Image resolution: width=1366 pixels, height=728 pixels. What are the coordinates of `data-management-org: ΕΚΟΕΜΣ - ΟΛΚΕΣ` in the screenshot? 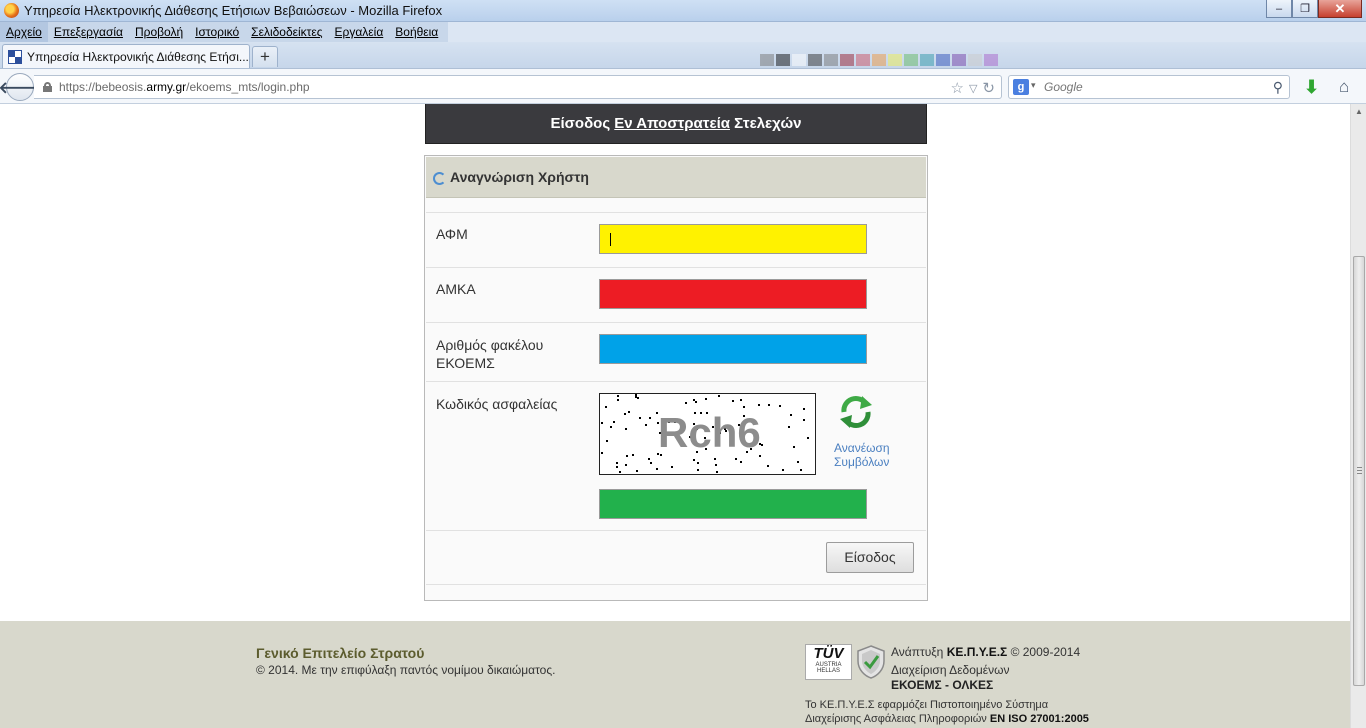 It's located at (942, 685).